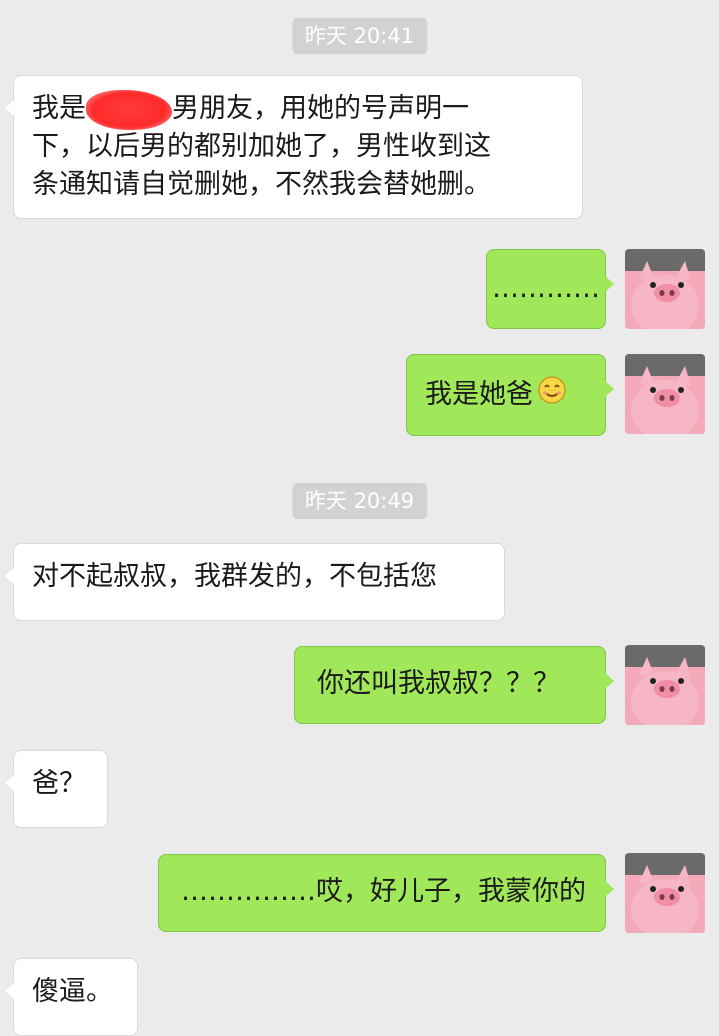 Image resolution: width=719 pixels, height=1036 pixels. I want to click on message-text-line-2: 下，以后男的都别加她了，男性收到这, so click(261, 146).